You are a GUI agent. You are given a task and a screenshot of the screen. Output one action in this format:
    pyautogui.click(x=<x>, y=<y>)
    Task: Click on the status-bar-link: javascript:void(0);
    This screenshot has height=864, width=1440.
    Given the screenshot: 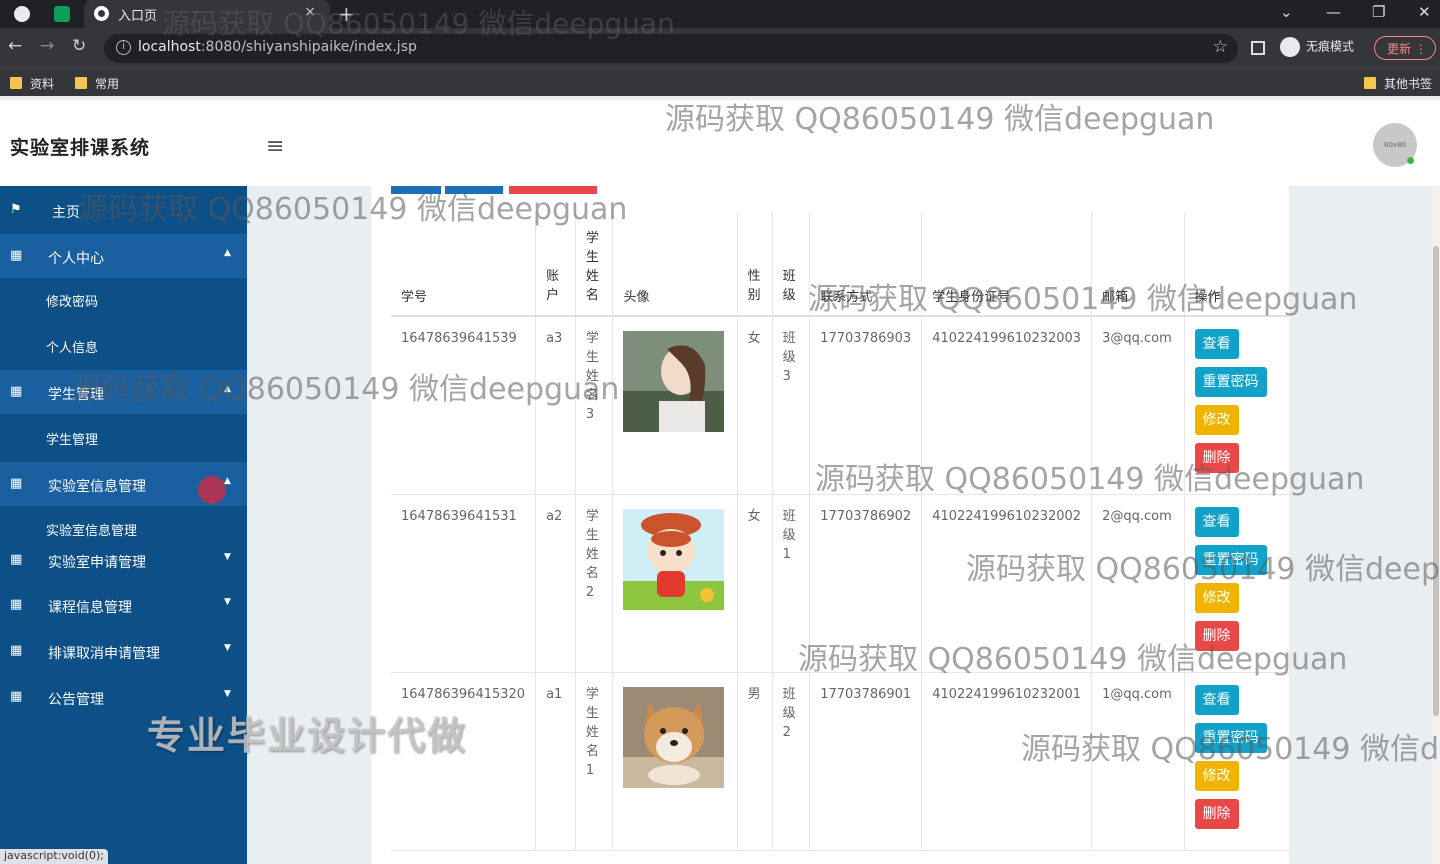 What is the action you would take?
    pyautogui.click(x=54, y=856)
    